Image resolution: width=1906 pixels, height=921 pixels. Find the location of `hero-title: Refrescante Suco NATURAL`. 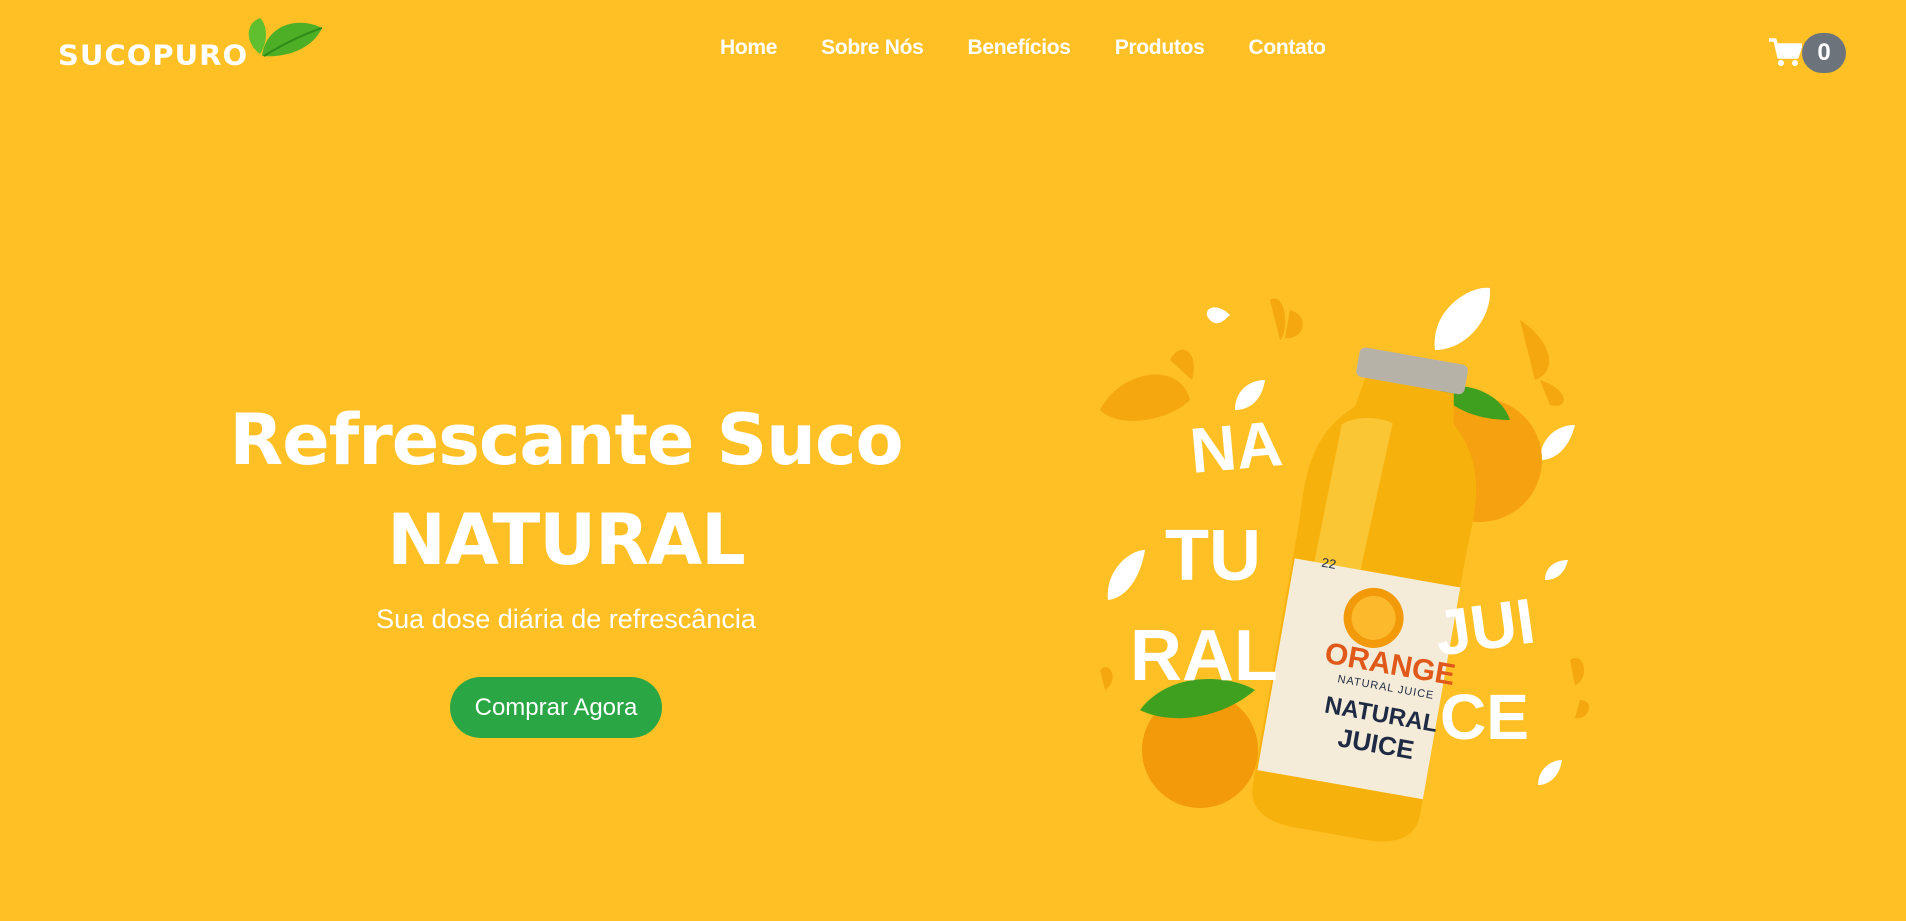

hero-title: Refrescante Suco NATURAL is located at coordinates (566, 490).